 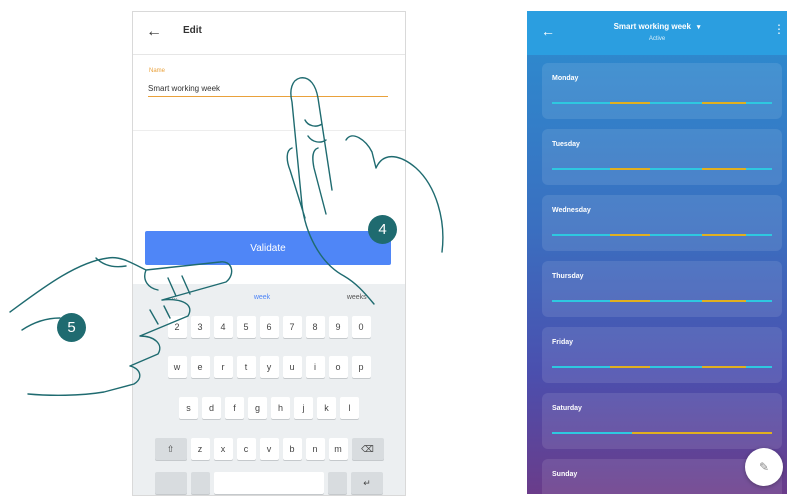 What do you see at coordinates (568, 276) in the screenshot?
I see `day-label: Thursday` at bounding box center [568, 276].